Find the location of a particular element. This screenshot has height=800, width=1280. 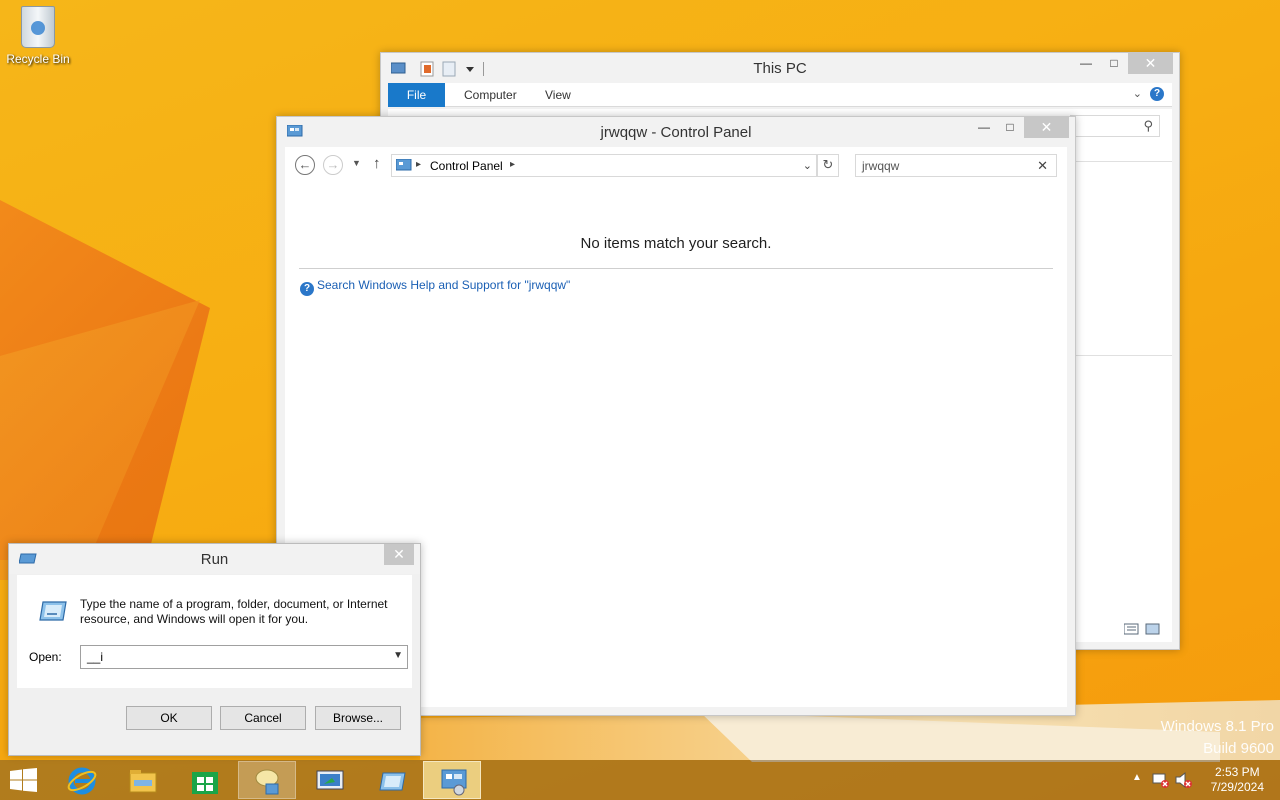

no-items-message: No items match your search. is located at coordinates (676, 243).